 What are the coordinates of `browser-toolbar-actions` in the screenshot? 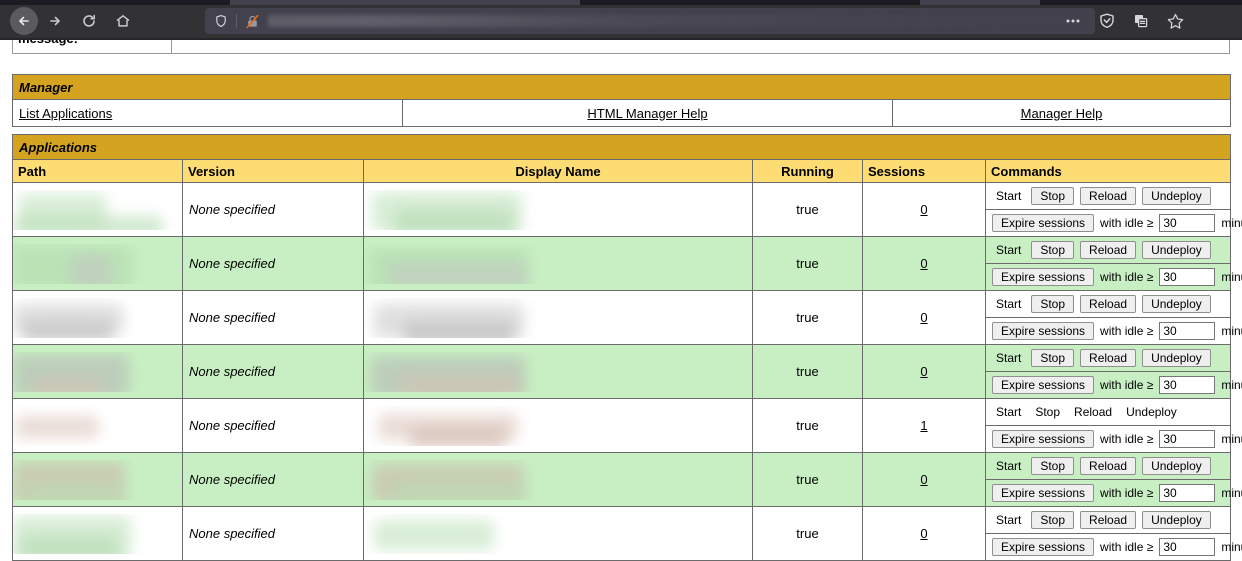 It's located at (1124, 21).